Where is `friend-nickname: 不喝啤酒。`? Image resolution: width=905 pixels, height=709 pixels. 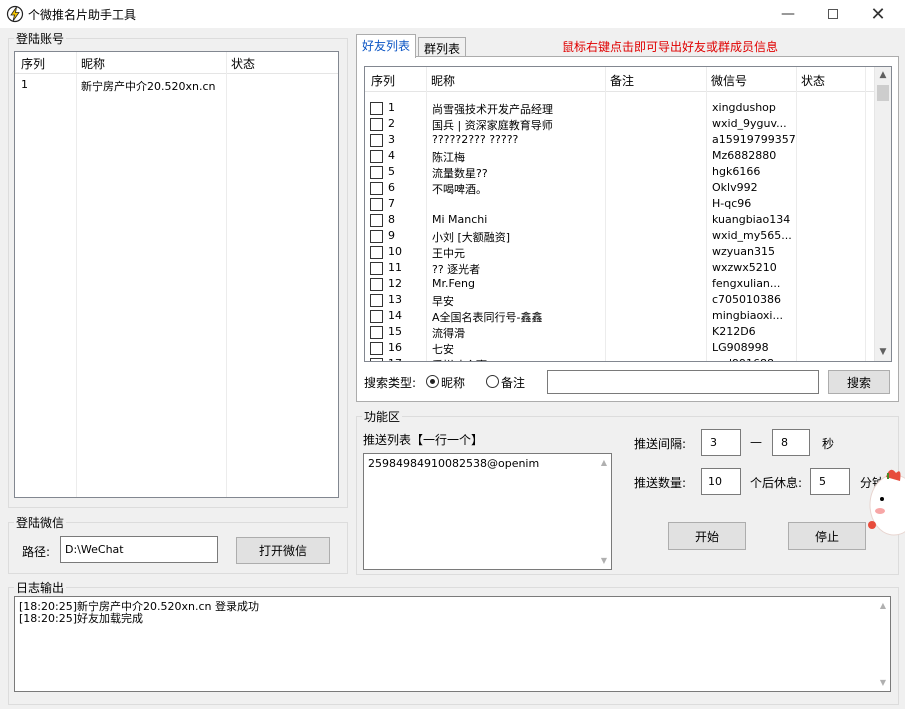 friend-nickname: 不喝啤酒。 is located at coordinates (459, 189).